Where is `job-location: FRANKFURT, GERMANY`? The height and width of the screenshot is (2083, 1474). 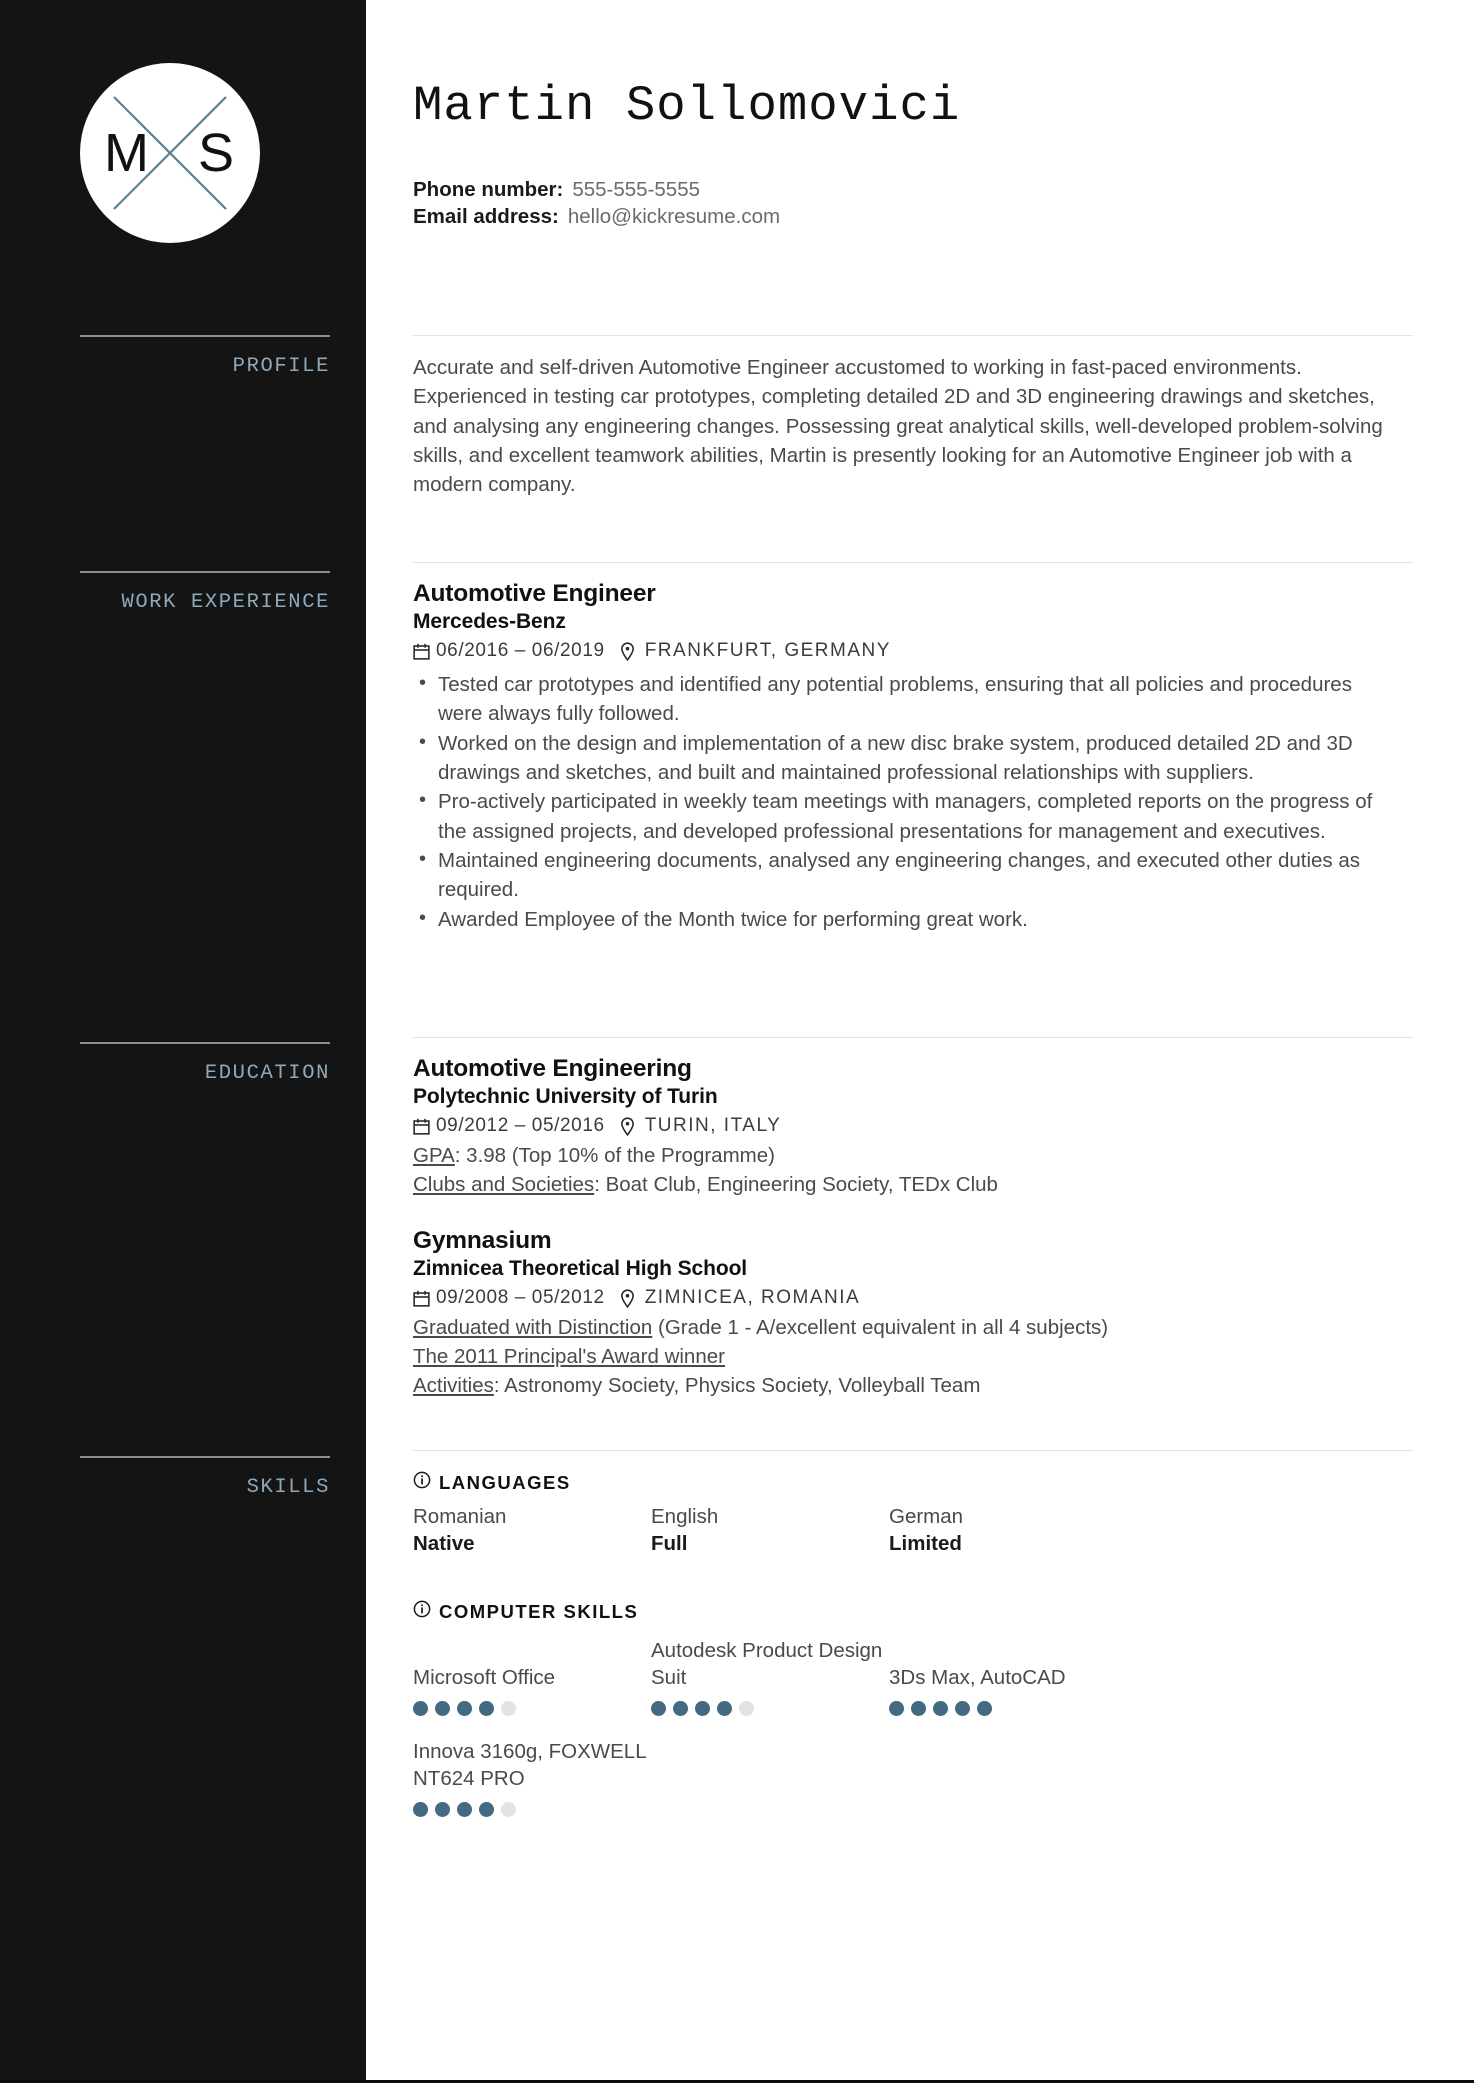 job-location: FRANKFURT, GERMANY is located at coordinates (767, 651).